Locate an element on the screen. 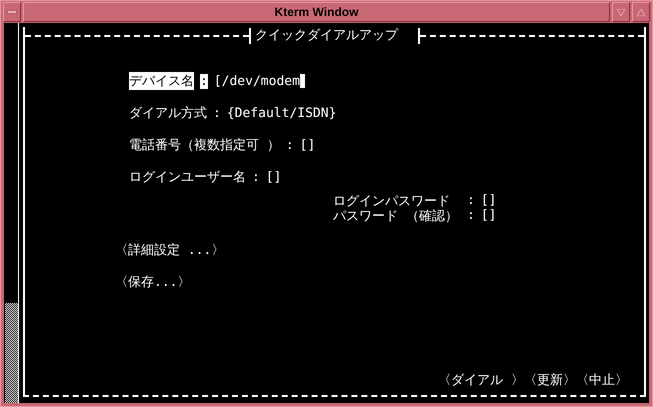 The width and height of the screenshot is (653, 407). maximize-button is located at coordinates (641, 12).